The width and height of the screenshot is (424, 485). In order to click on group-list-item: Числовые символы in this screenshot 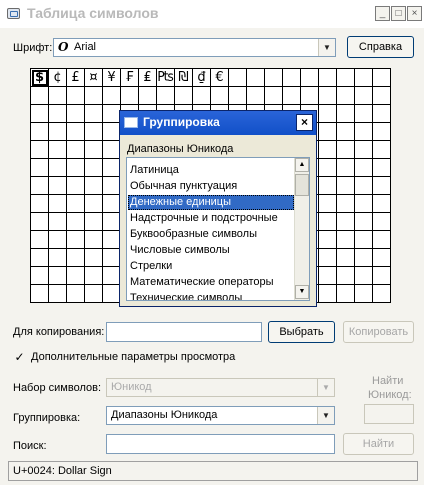, I will do `click(211, 250)`.